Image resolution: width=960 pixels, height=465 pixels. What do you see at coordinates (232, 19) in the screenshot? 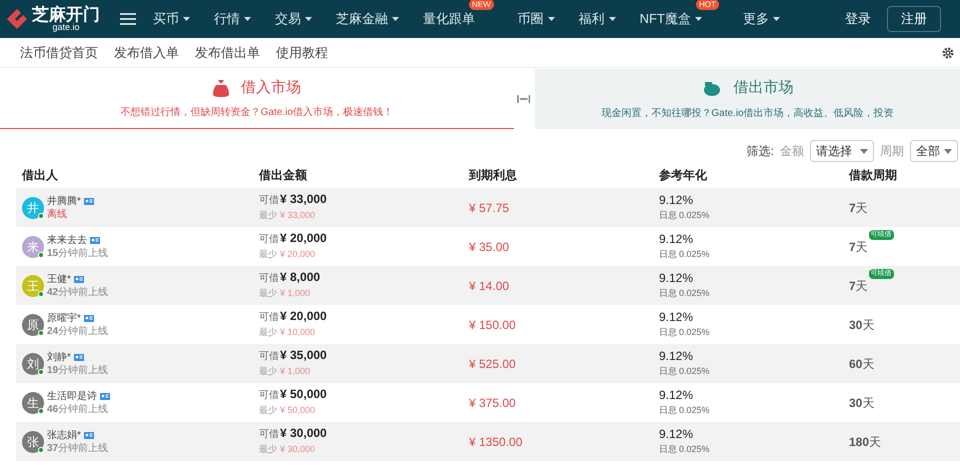
I see `nav-item: 行情` at bounding box center [232, 19].